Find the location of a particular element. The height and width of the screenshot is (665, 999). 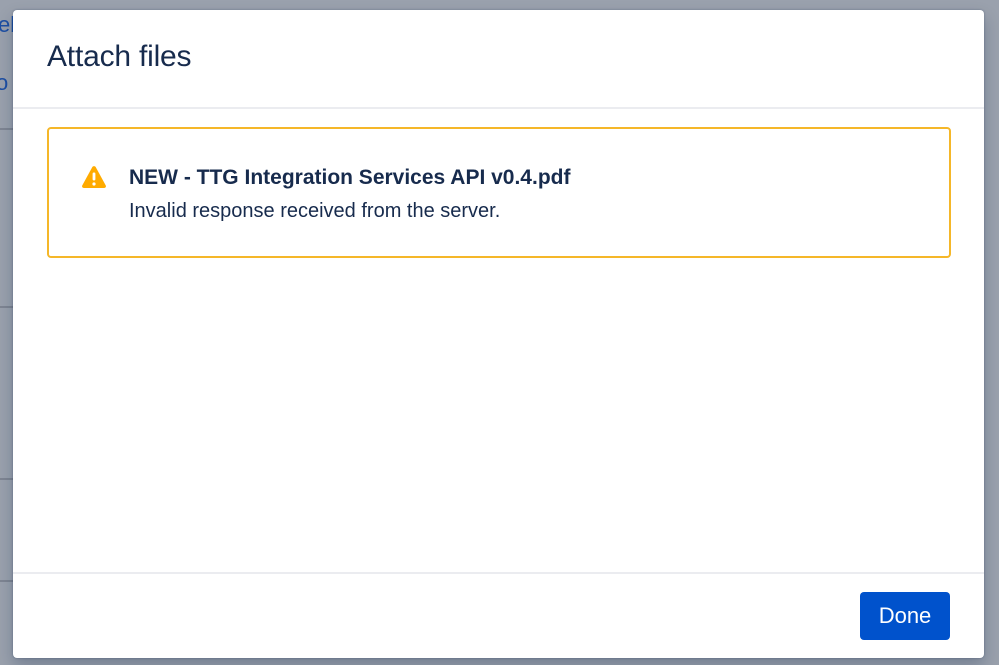

warning-triangle-icon is located at coordinates (94, 177).